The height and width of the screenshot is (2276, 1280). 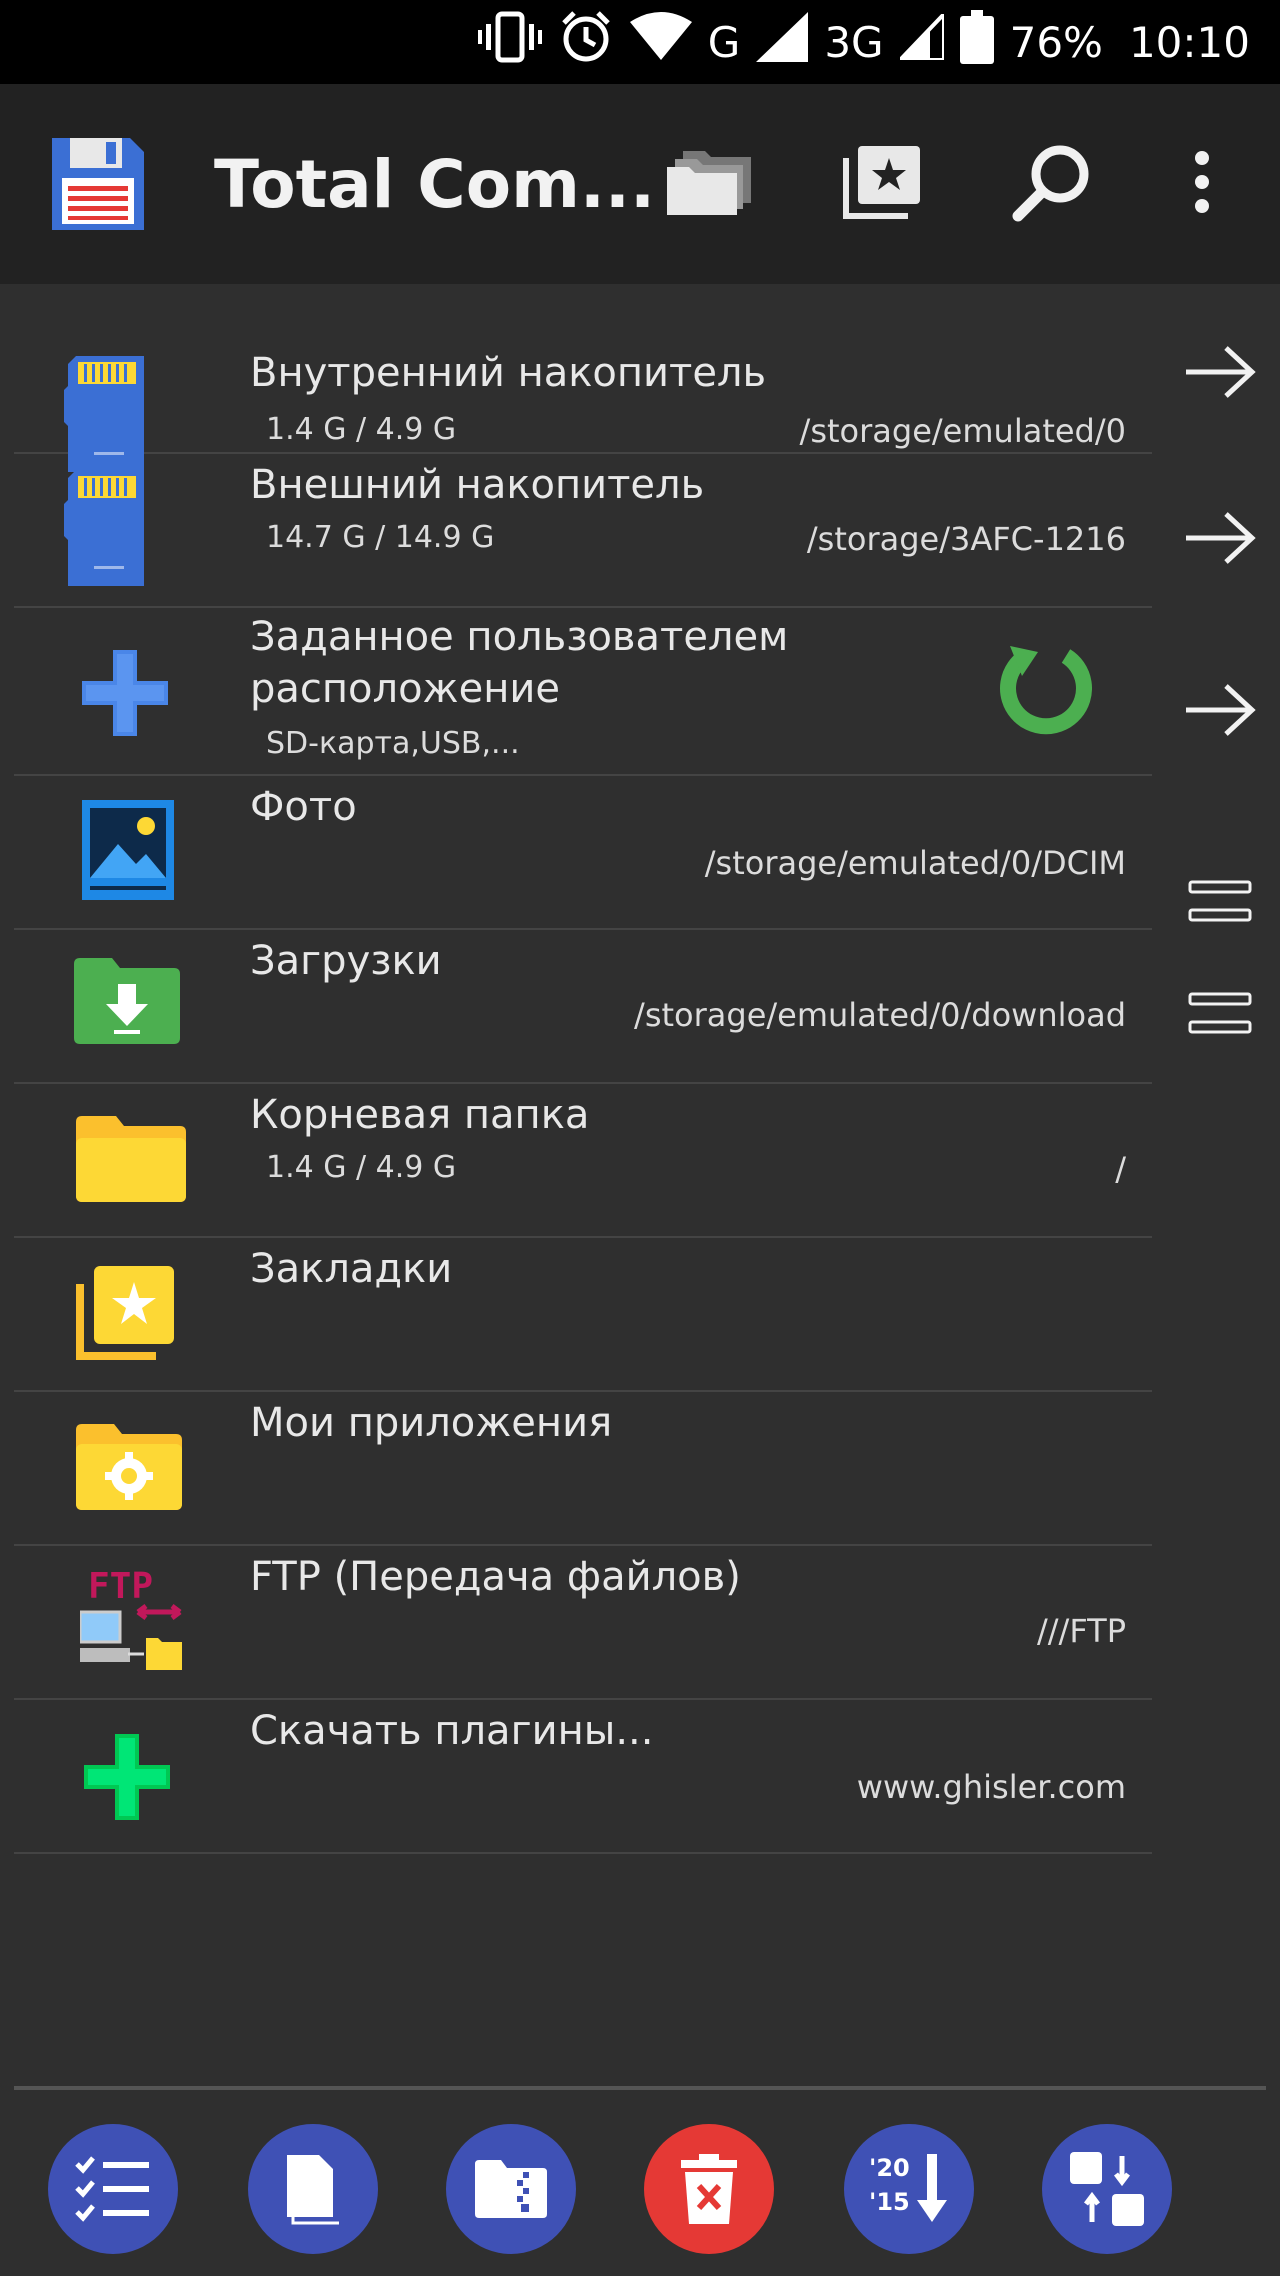 I want to click on folders-button, so click(x=710, y=184).